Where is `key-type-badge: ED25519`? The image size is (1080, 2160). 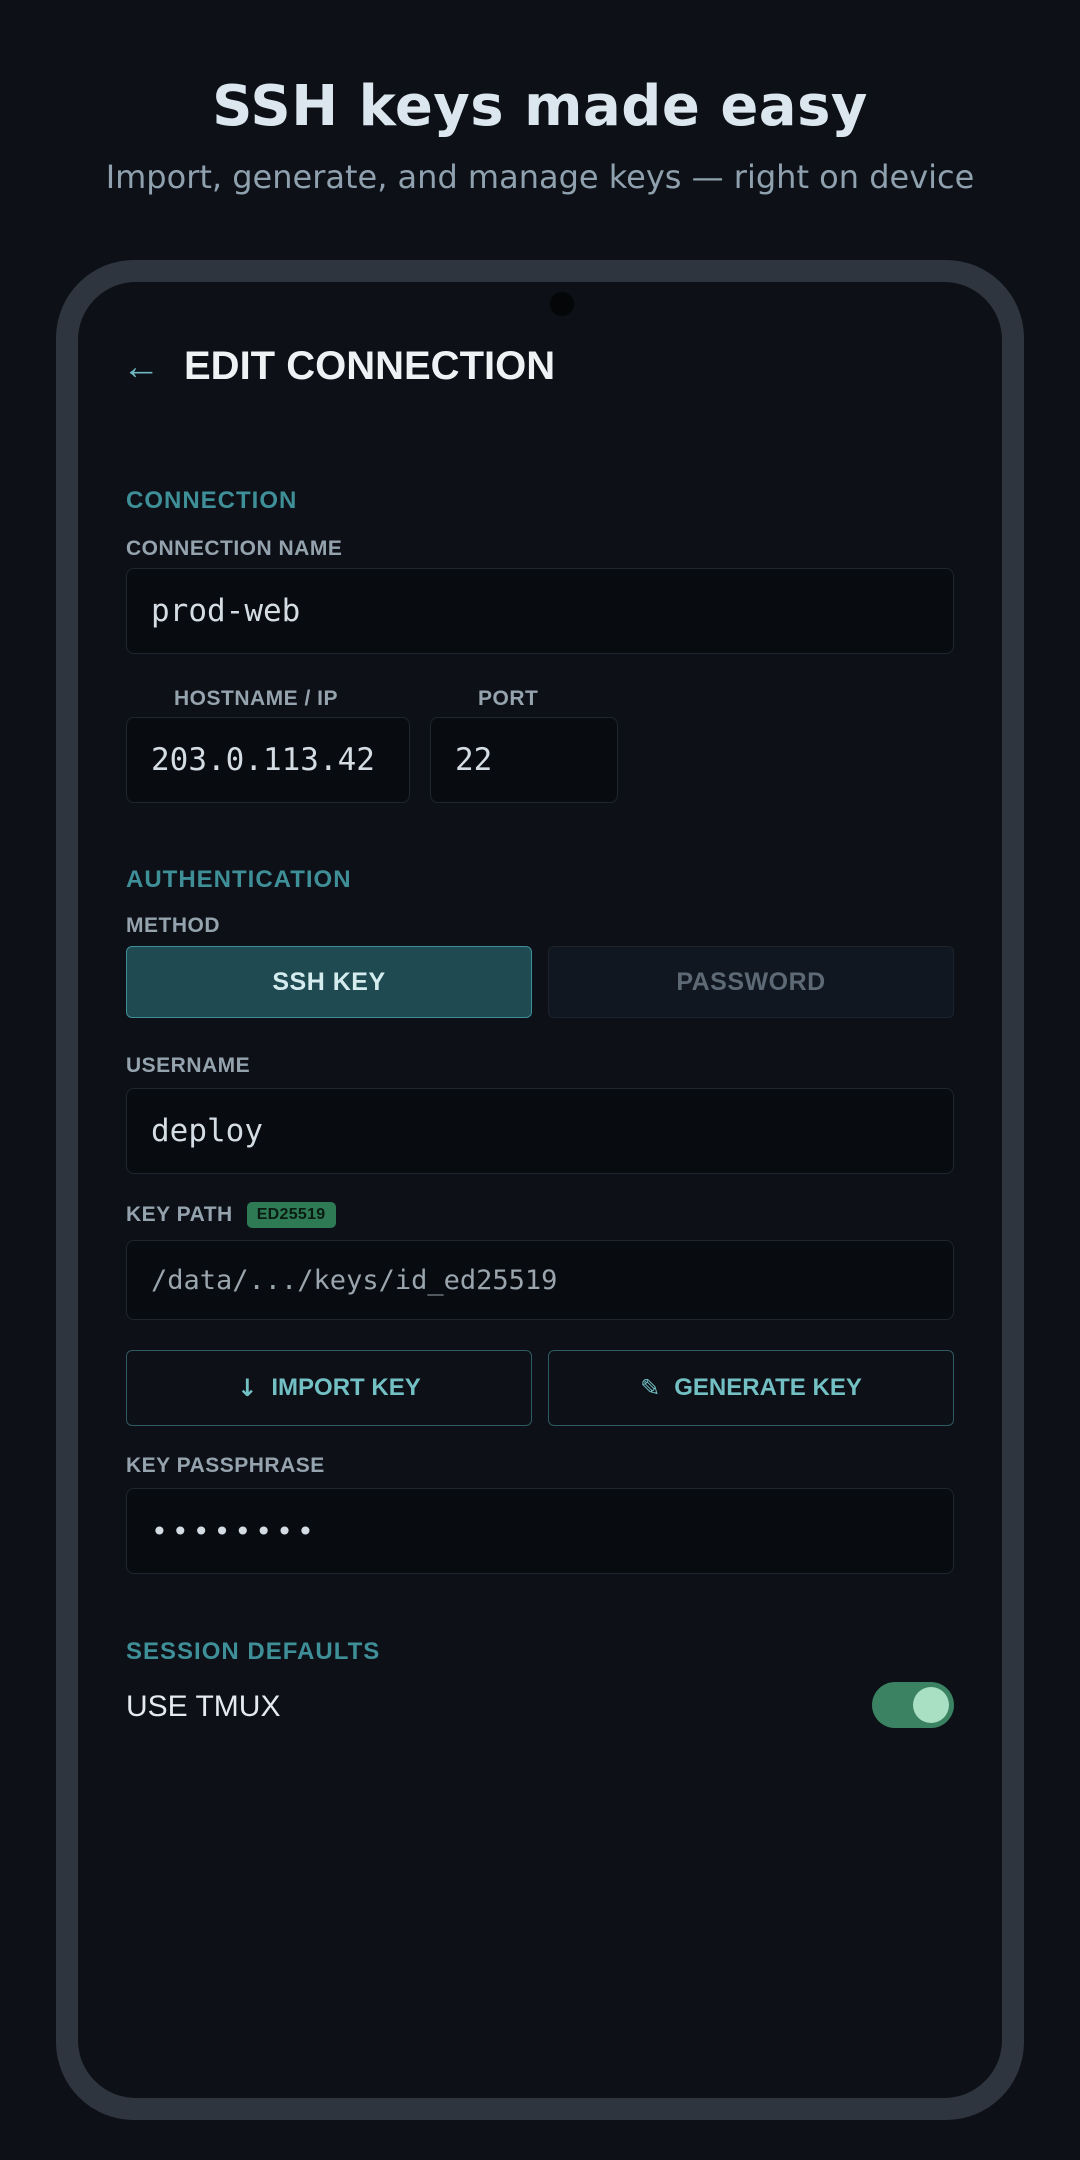
key-type-badge: ED25519 is located at coordinates (291, 1215).